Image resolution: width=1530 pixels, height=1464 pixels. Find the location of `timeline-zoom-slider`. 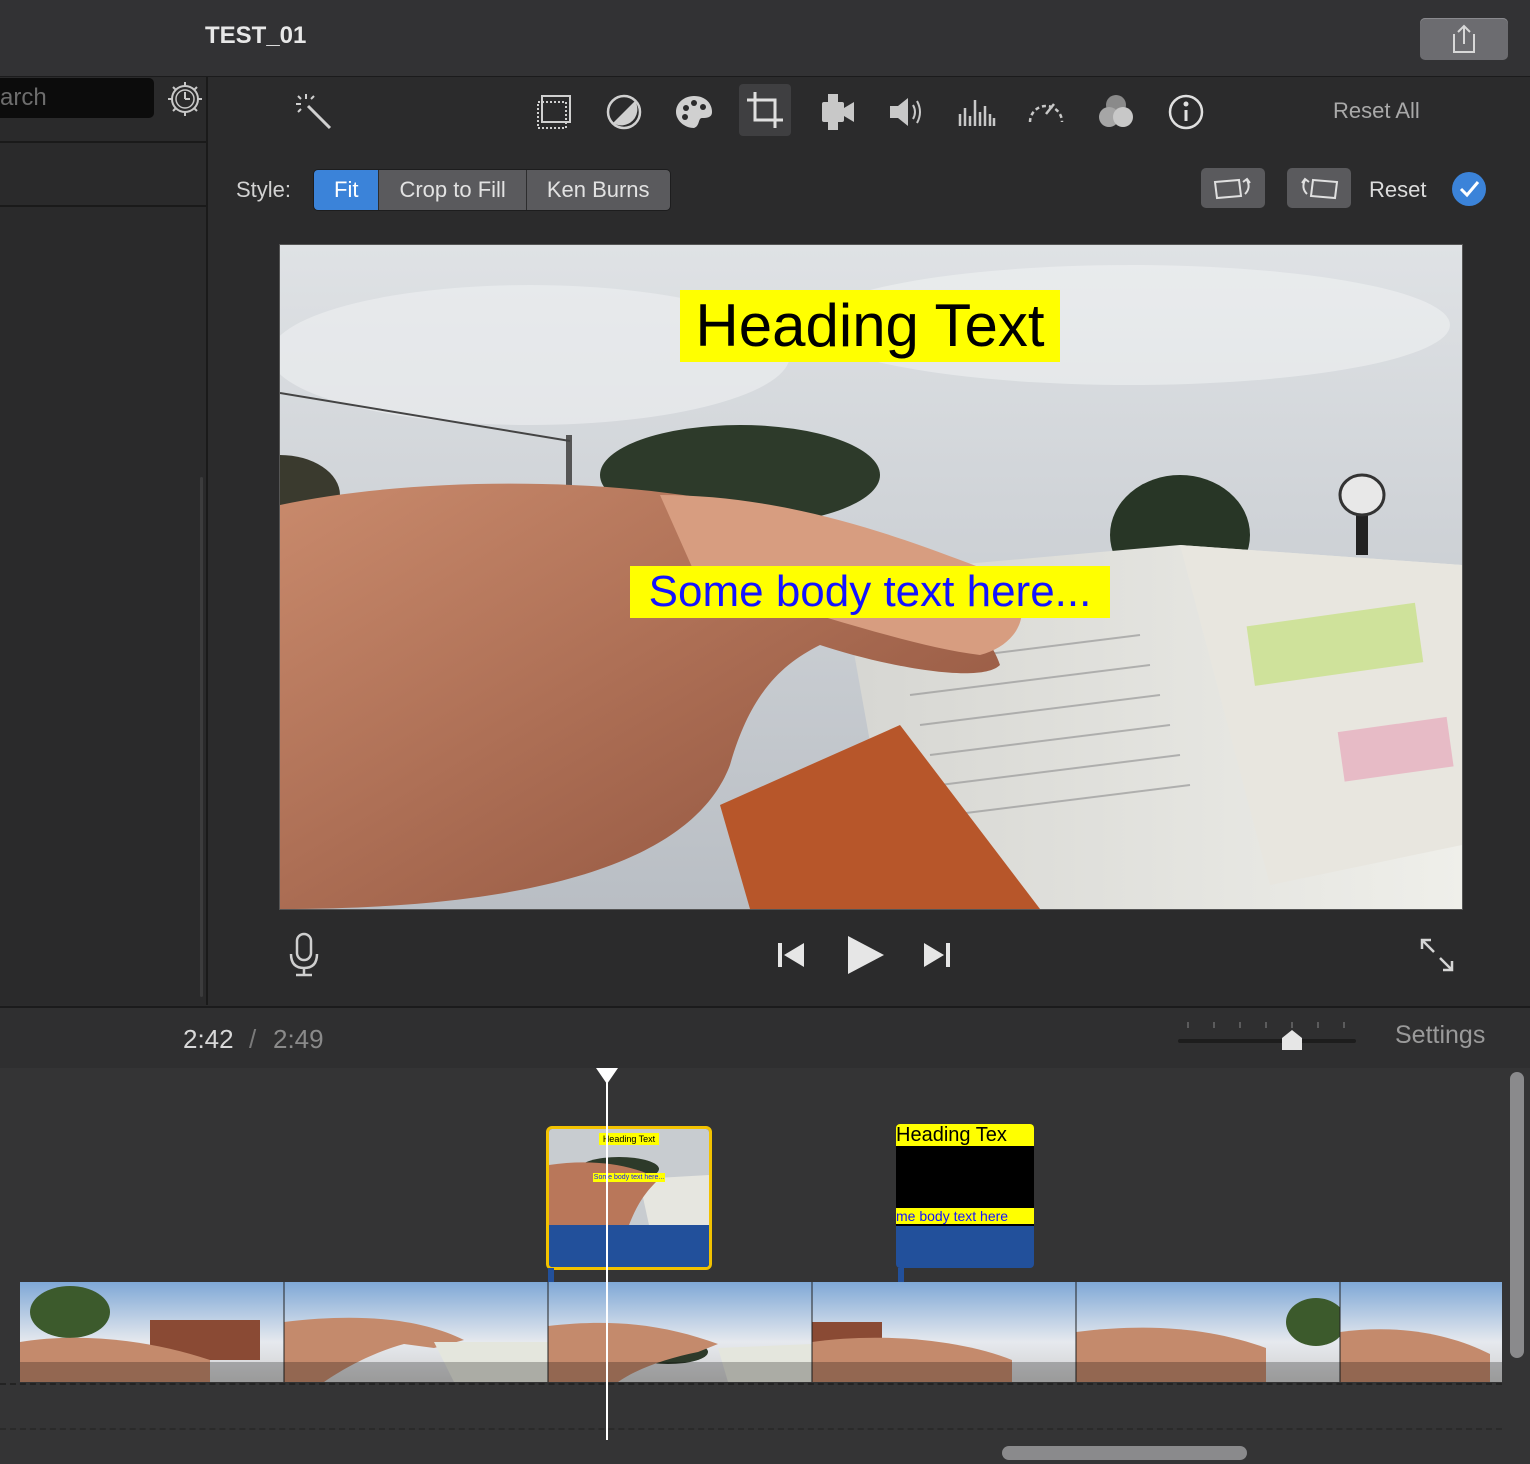

timeline-zoom-slider is located at coordinates (1267, 1035).